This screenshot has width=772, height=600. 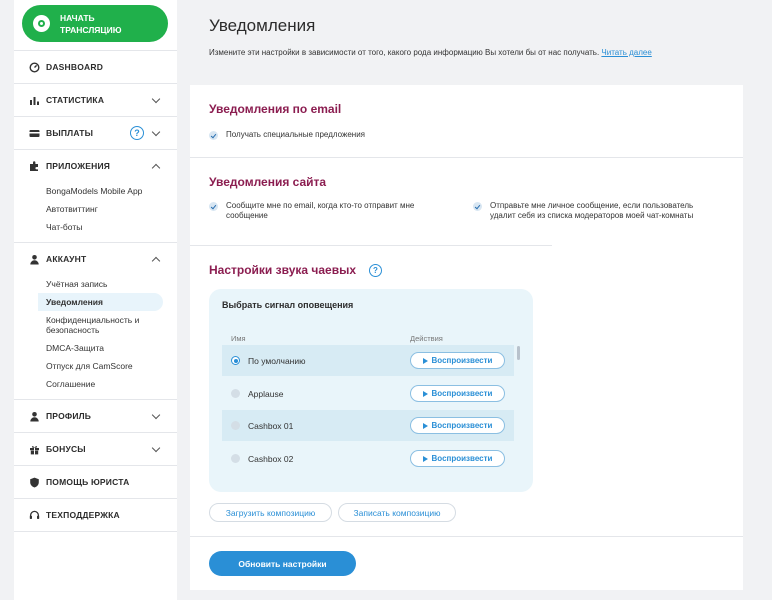 What do you see at coordinates (78, 166) in the screenshot?
I see `sidebar-item-label: ПРИЛОЖЕНИЯ` at bounding box center [78, 166].